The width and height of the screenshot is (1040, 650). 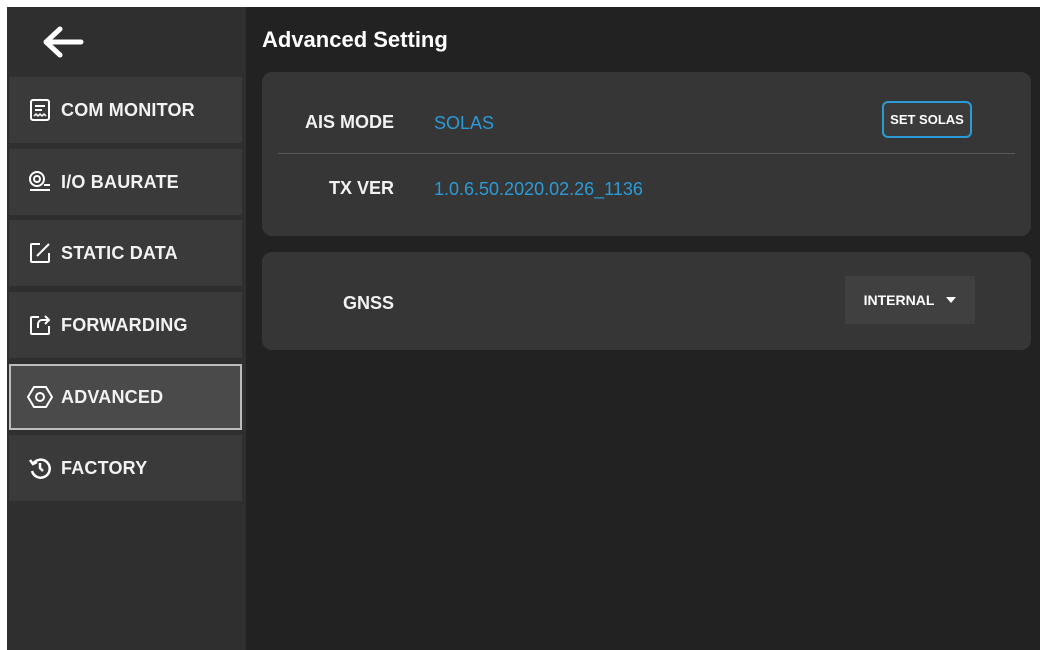 I want to click on restore-history-icon, so click(x=40, y=468).